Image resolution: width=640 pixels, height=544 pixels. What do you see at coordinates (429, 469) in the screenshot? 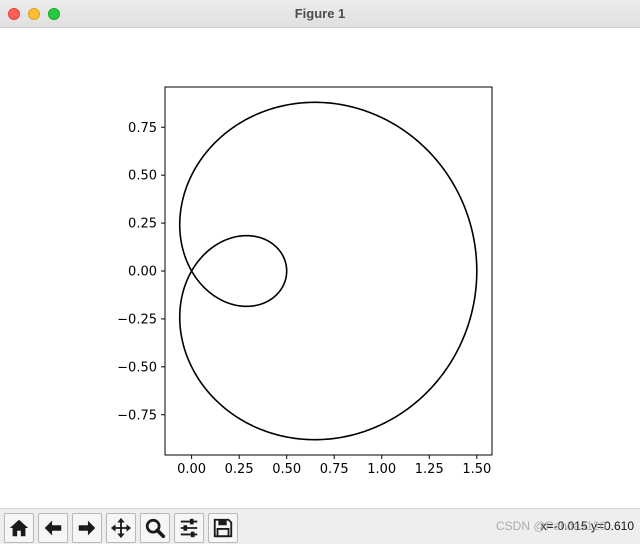
I see `x-tick-label: 1.25` at bounding box center [429, 469].